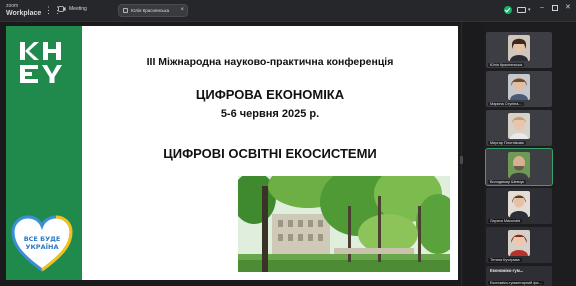 The height and width of the screenshot is (286, 576). What do you see at coordinates (62, 9) in the screenshot?
I see `meeting-icon` at bounding box center [62, 9].